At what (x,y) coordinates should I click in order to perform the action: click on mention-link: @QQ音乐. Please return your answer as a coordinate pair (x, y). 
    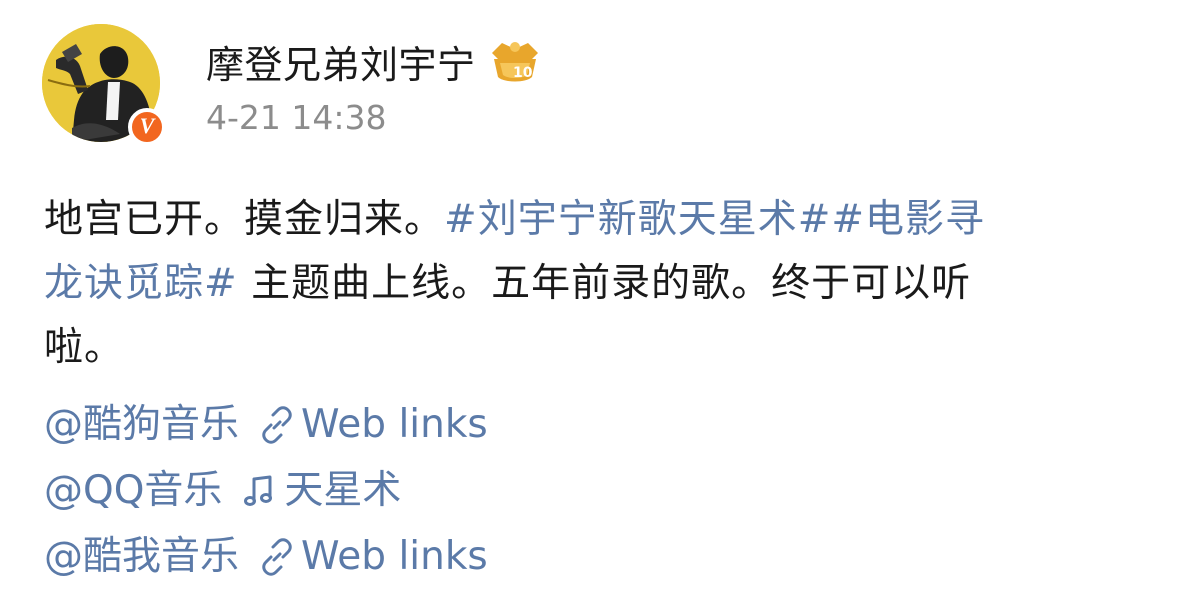
    Looking at the image, I should click on (133, 491).